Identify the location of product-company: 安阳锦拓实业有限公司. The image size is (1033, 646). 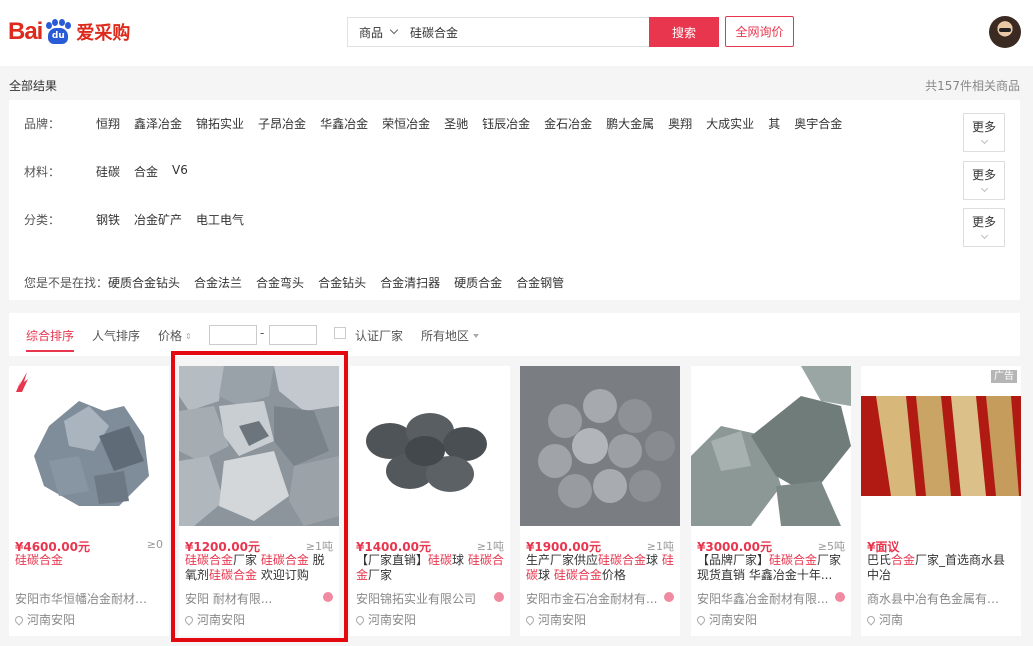
(426, 598).